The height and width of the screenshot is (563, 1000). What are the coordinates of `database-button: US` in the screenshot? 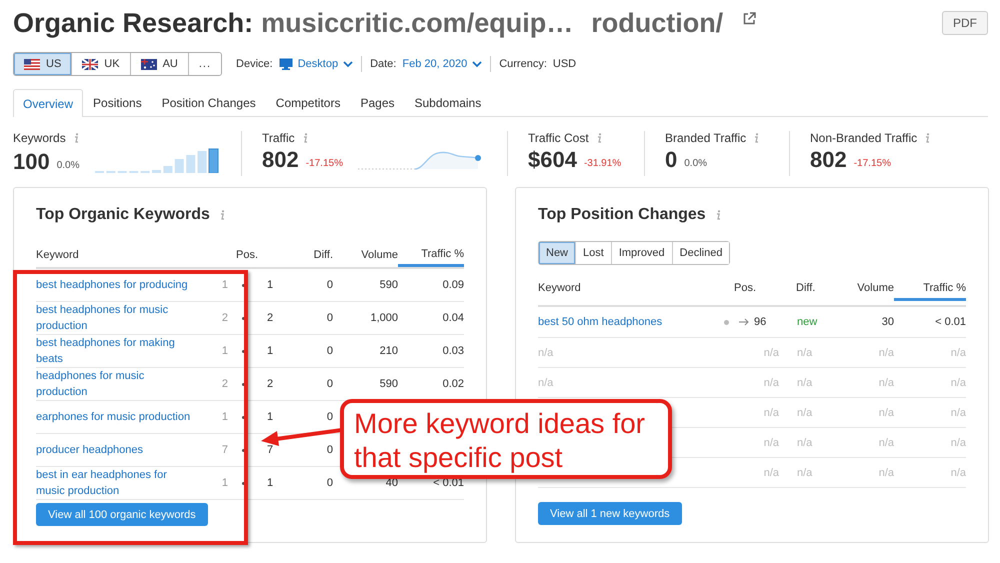 It's located at (43, 64).